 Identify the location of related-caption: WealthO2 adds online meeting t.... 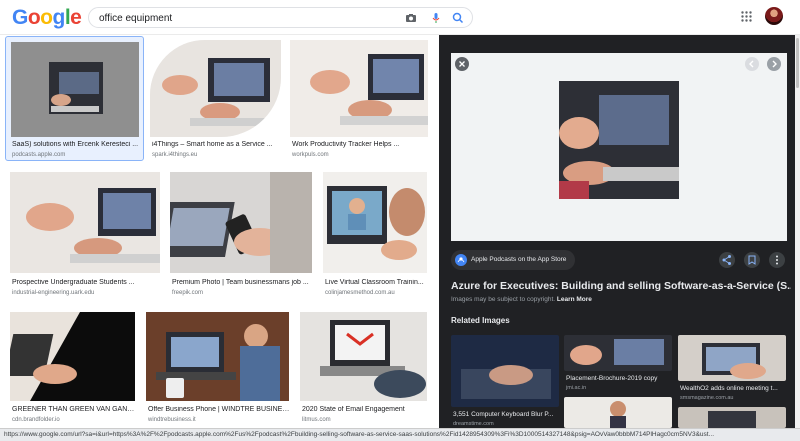
(733, 388).